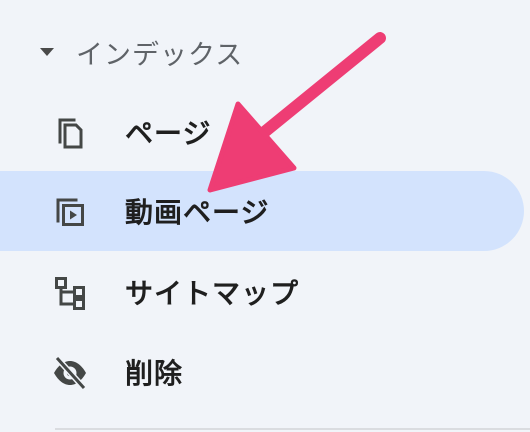 Image resolution: width=530 pixels, height=432 pixels. Describe the element at coordinates (70, 372) in the screenshot. I see `visibility-off-icon` at that location.